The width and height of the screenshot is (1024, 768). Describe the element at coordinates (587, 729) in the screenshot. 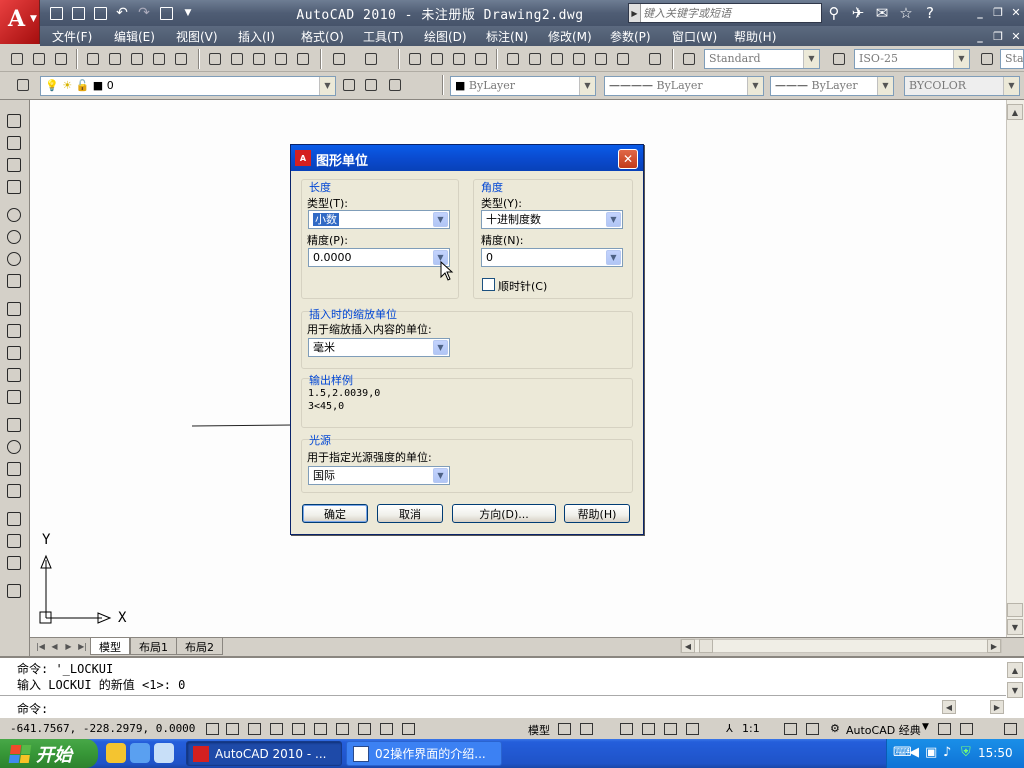

I see `quick-view-drawings-icon` at that location.